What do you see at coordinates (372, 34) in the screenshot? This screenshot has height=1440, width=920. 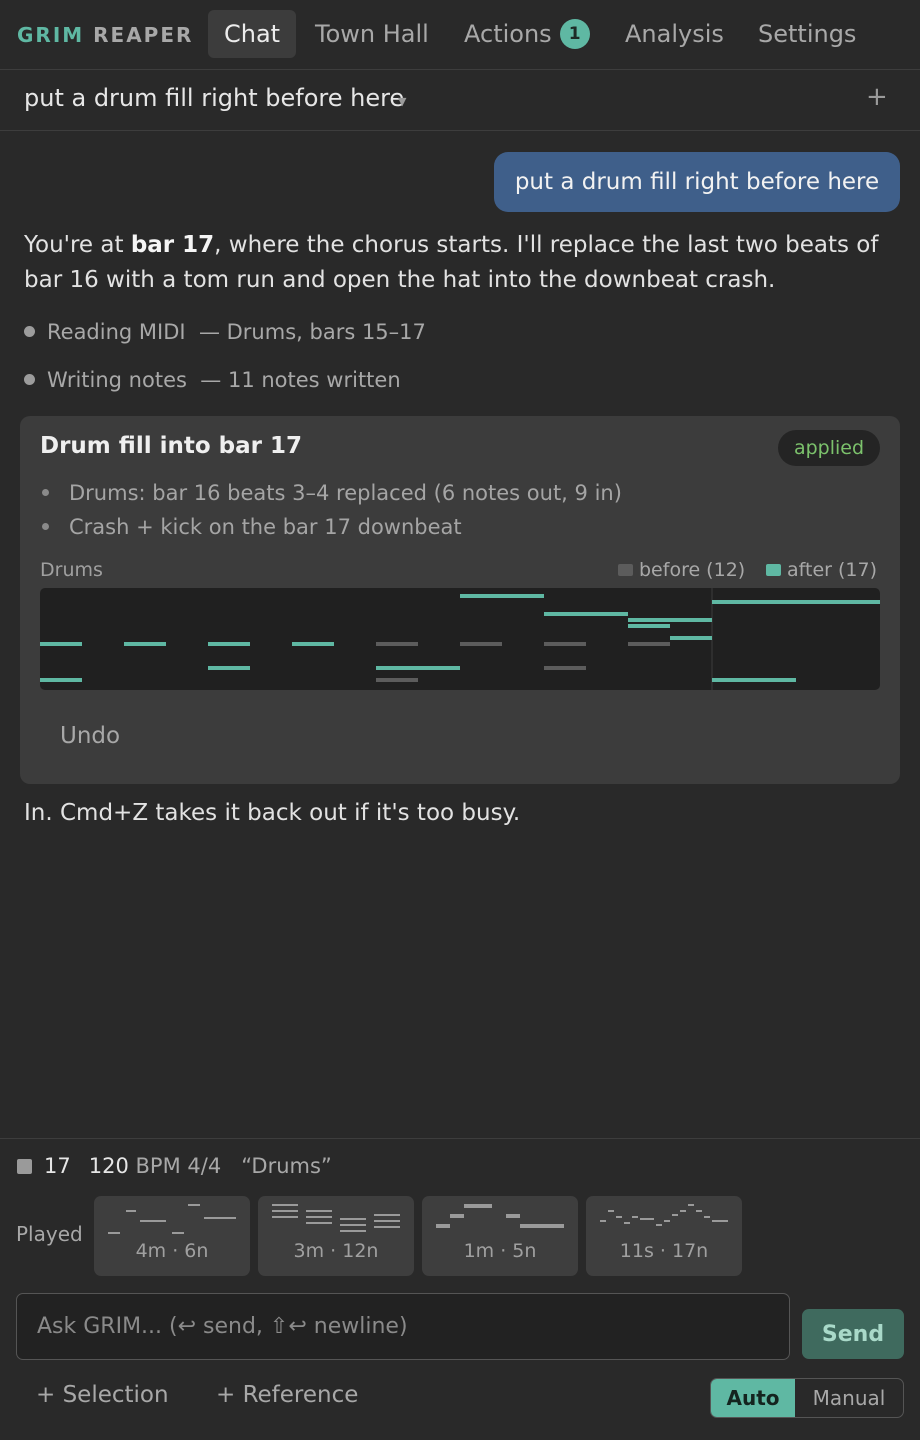 I see `tab-town-hall: Town Hall` at bounding box center [372, 34].